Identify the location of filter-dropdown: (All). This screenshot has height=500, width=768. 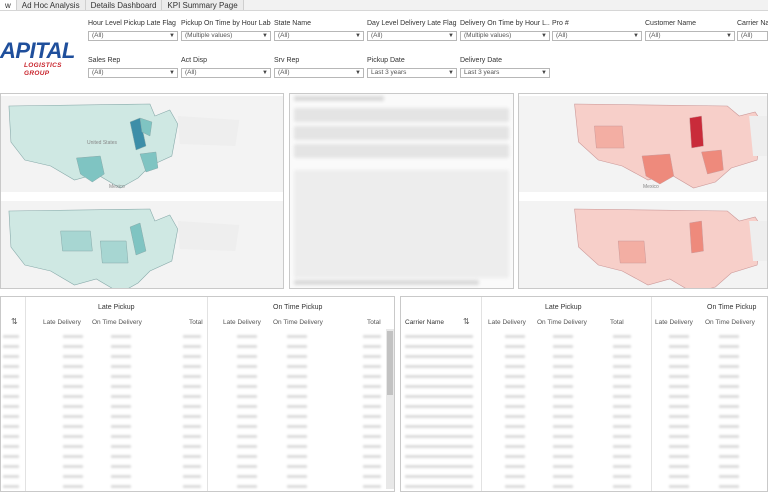
(752, 36).